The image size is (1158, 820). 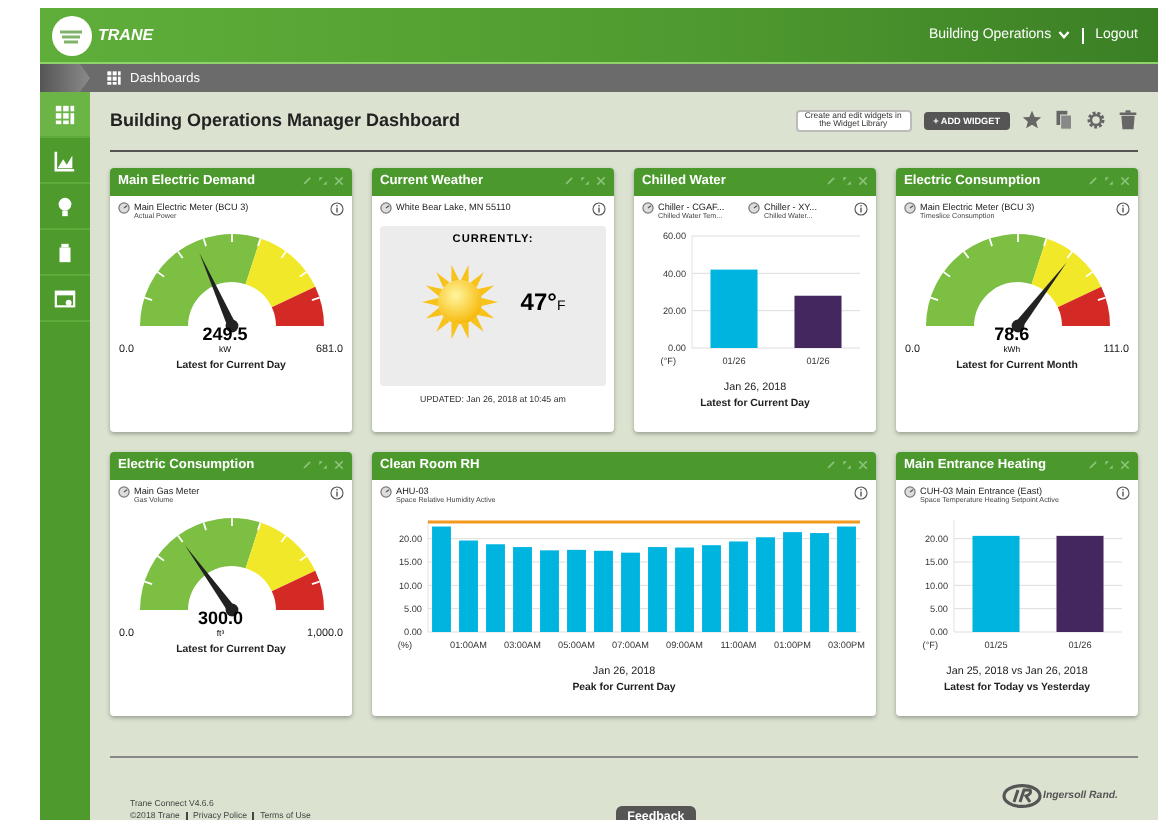 I want to click on partner-logo-icon, so click(x=1021, y=796).